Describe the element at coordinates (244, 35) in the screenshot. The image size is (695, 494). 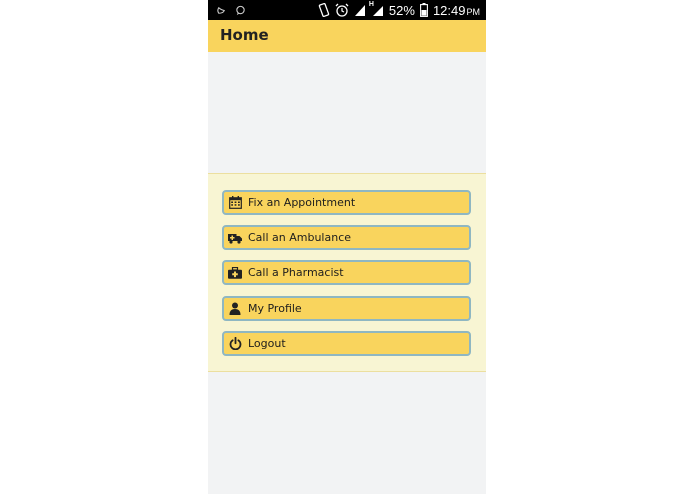
I see `page-title: Home` at that location.